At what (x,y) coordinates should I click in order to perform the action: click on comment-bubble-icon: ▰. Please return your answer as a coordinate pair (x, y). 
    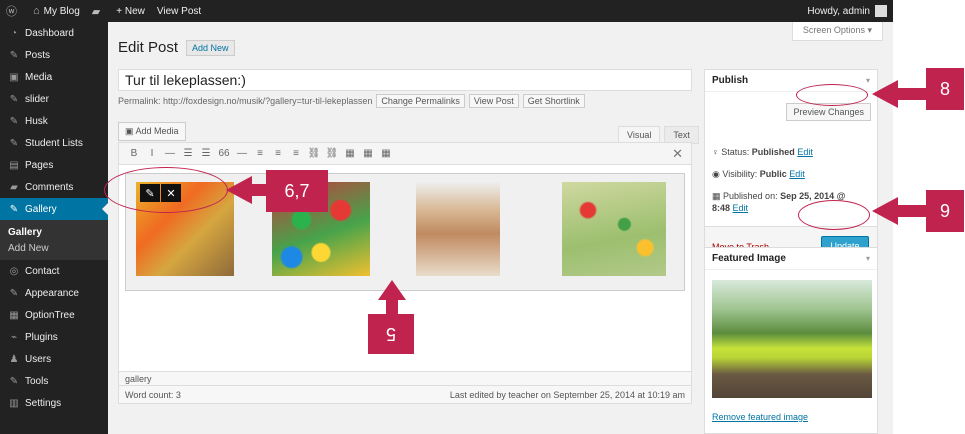
    Looking at the image, I should click on (96, 11).